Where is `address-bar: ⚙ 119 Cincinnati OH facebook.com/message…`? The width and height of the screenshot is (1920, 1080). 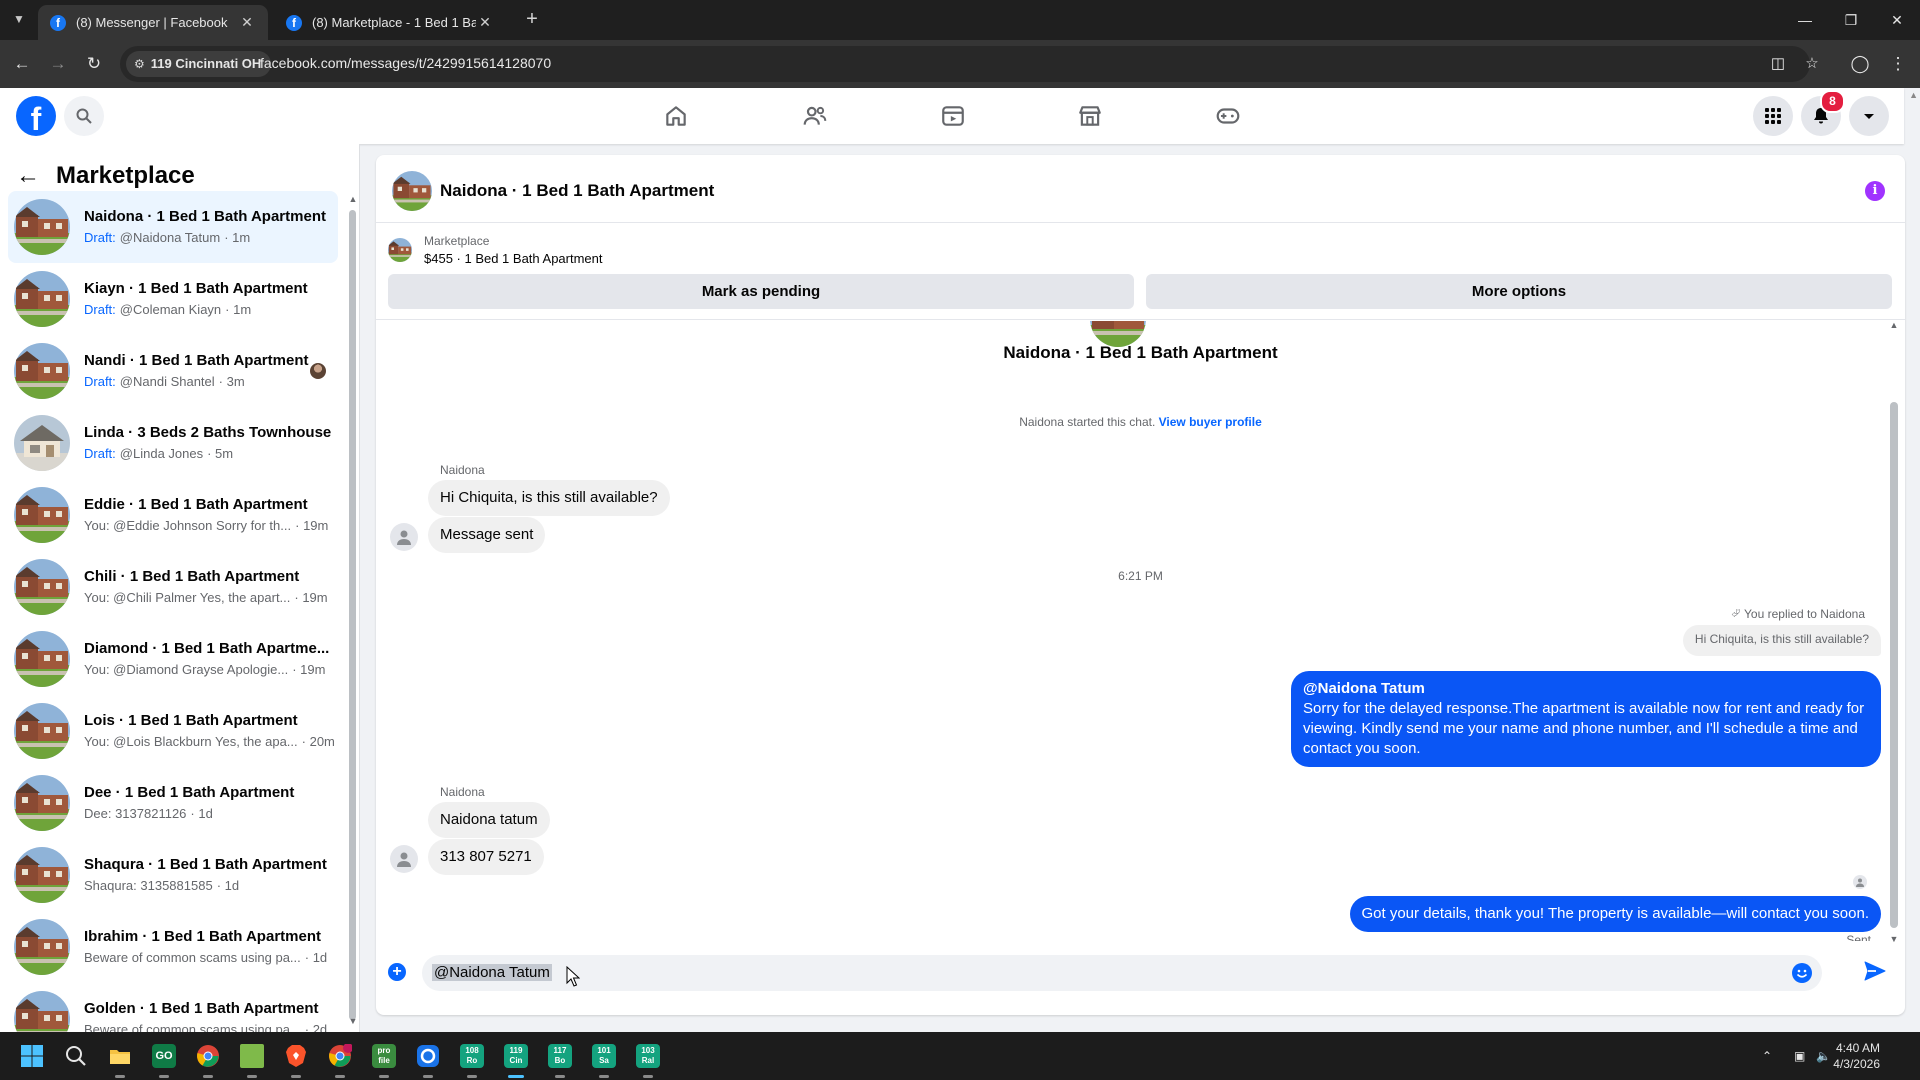 address-bar: ⚙ 119 Cincinnati OH facebook.com/message… is located at coordinates (969, 64).